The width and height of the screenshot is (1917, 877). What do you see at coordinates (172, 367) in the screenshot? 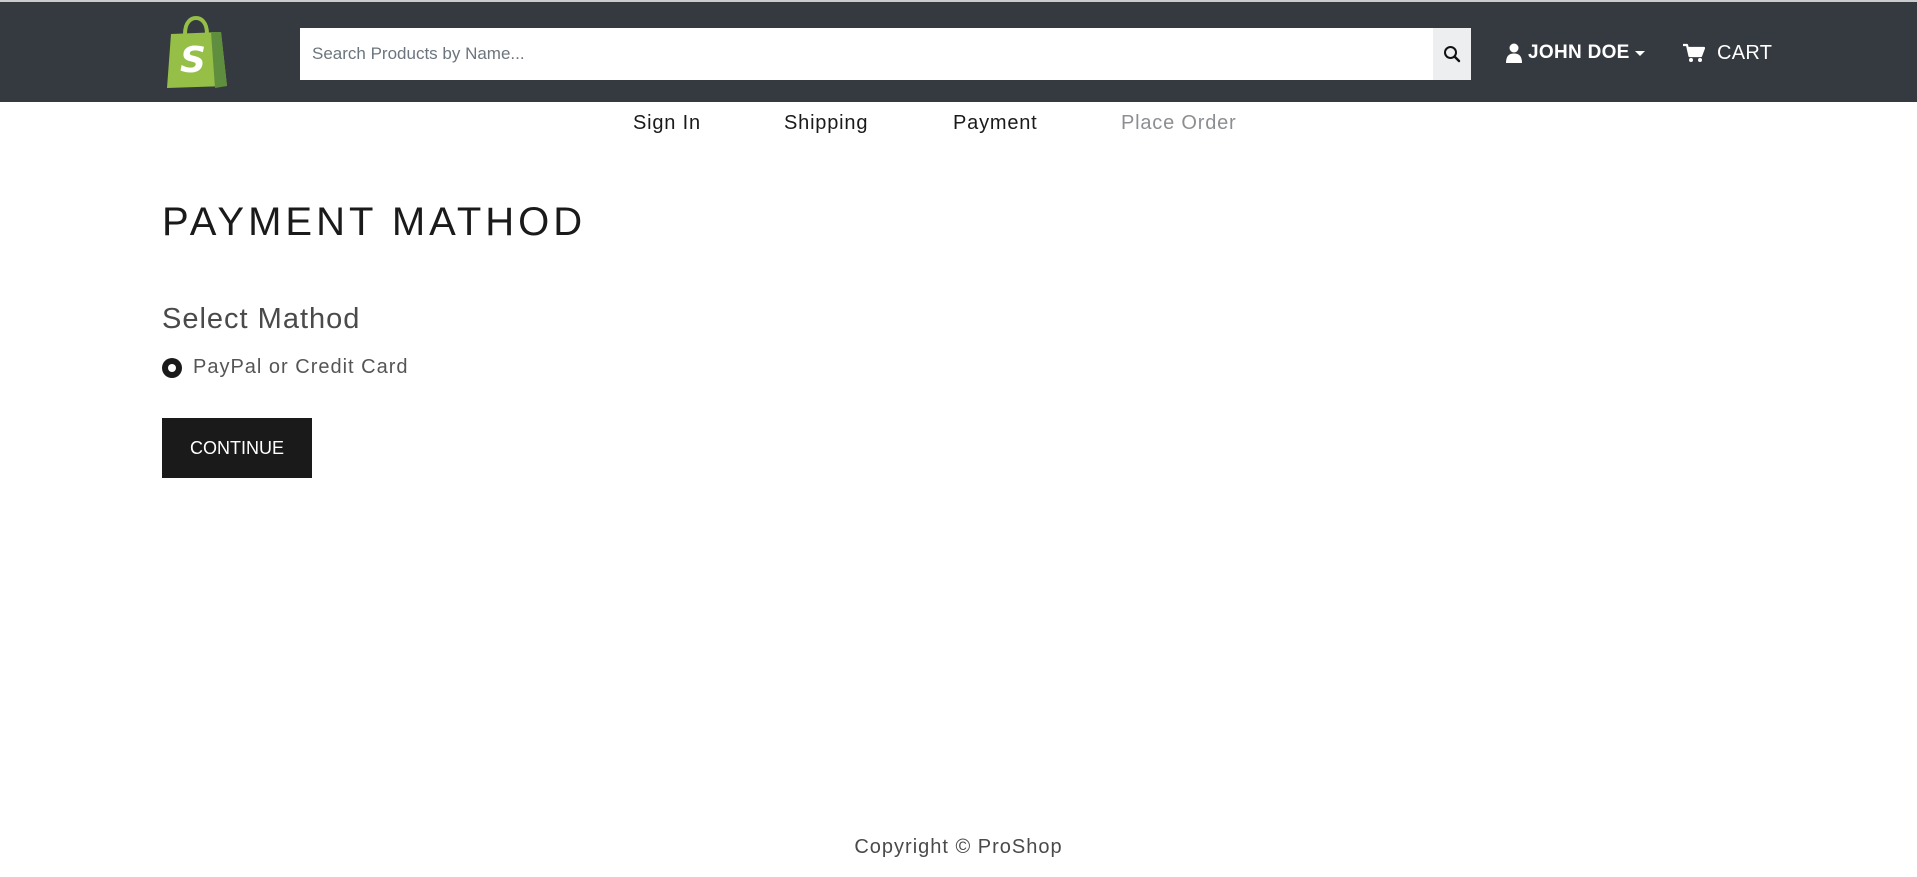
I see `paypal-radio` at bounding box center [172, 367].